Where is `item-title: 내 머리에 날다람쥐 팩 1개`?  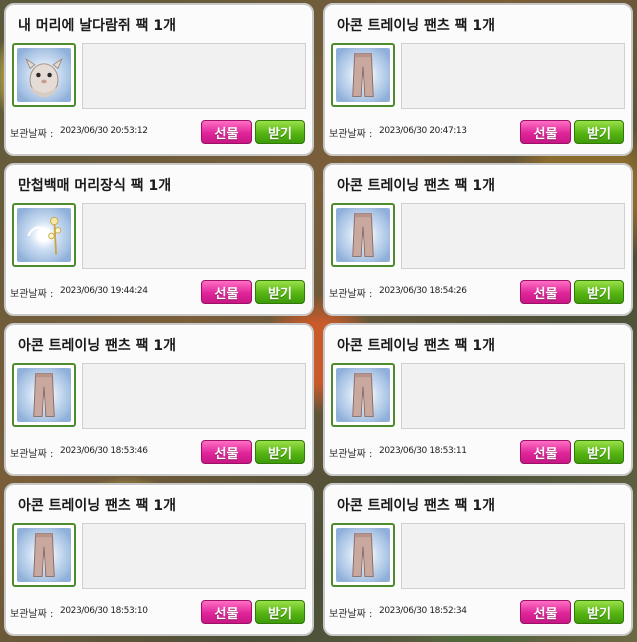 item-title: 내 머리에 날다람쥐 팩 1개 is located at coordinates (97, 26).